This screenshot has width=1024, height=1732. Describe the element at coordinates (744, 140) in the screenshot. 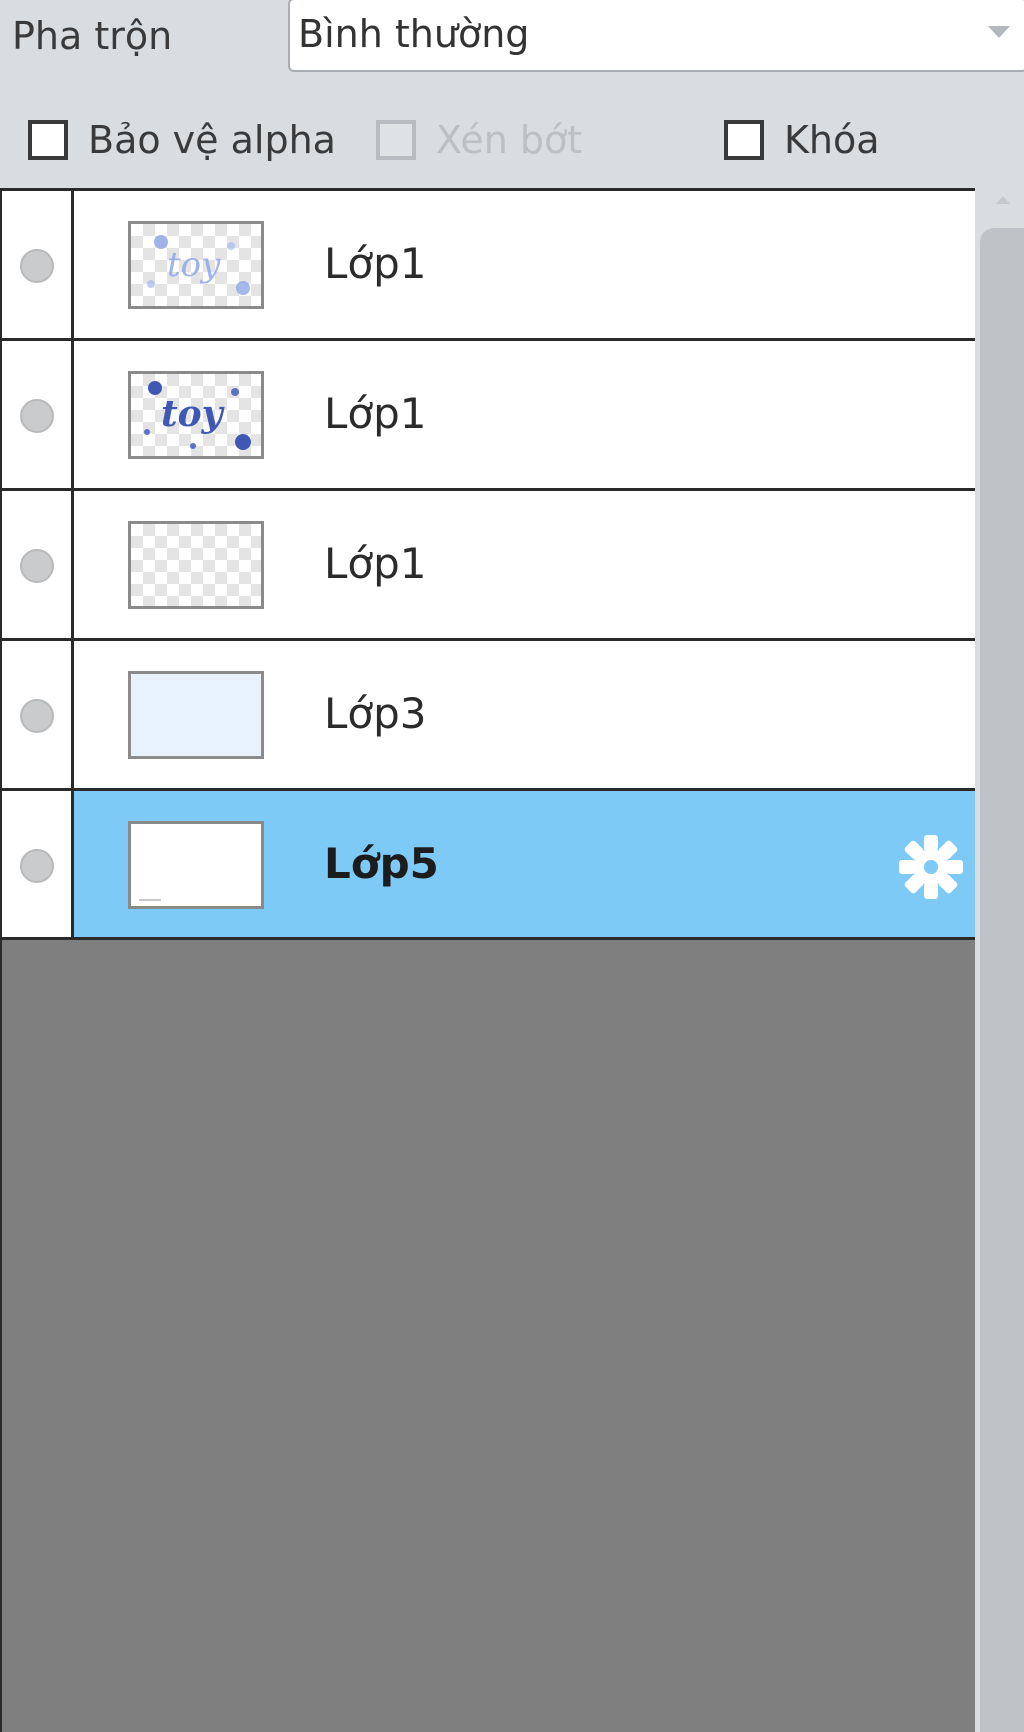

I see `lock-checkbox` at that location.